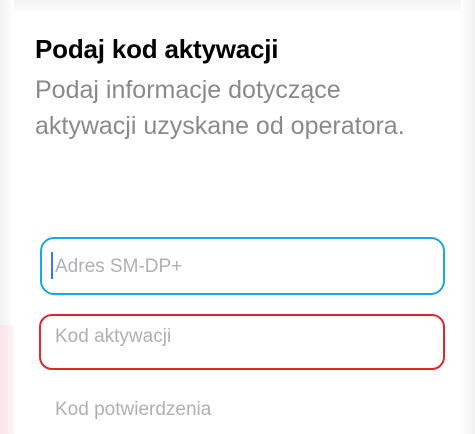 Image resolution: width=475 pixels, height=434 pixels. What do you see at coordinates (235, 410) in the screenshot?
I see `confirmation-code-input` at bounding box center [235, 410].